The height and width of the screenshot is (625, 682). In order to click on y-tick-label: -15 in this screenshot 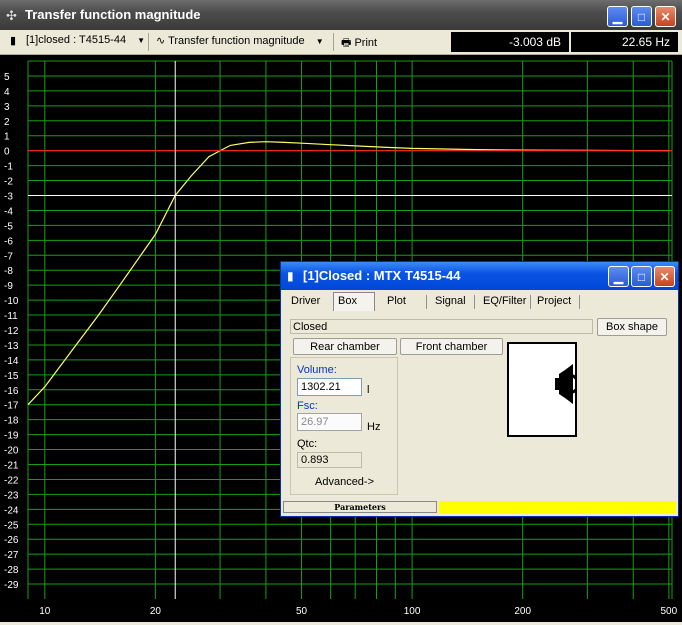, I will do `click(11, 376)`.